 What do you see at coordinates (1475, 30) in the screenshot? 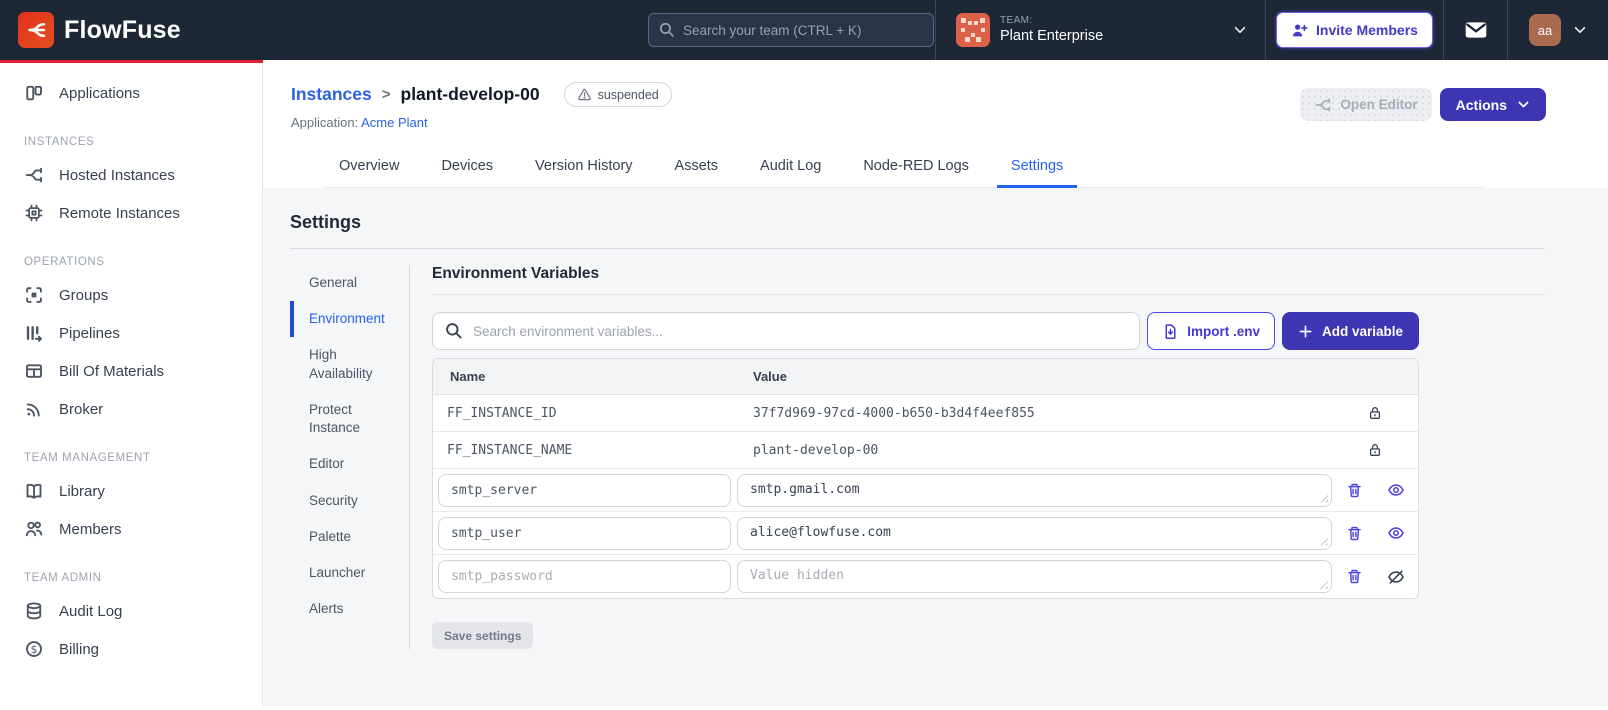
I see `notifications-button` at bounding box center [1475, 30].